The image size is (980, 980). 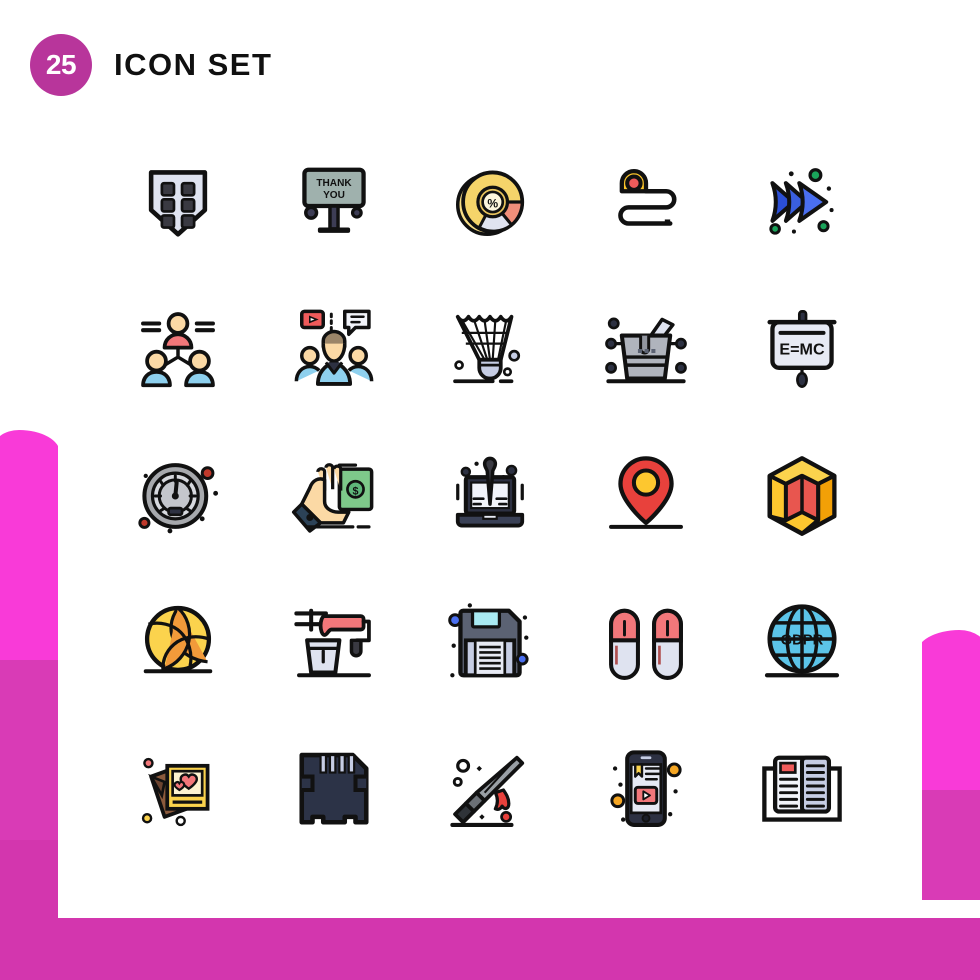 What do you see at coordinates (193, 64) in the screenshot?
I see `page-title: ICON SET` at bounding box center [193, 64].